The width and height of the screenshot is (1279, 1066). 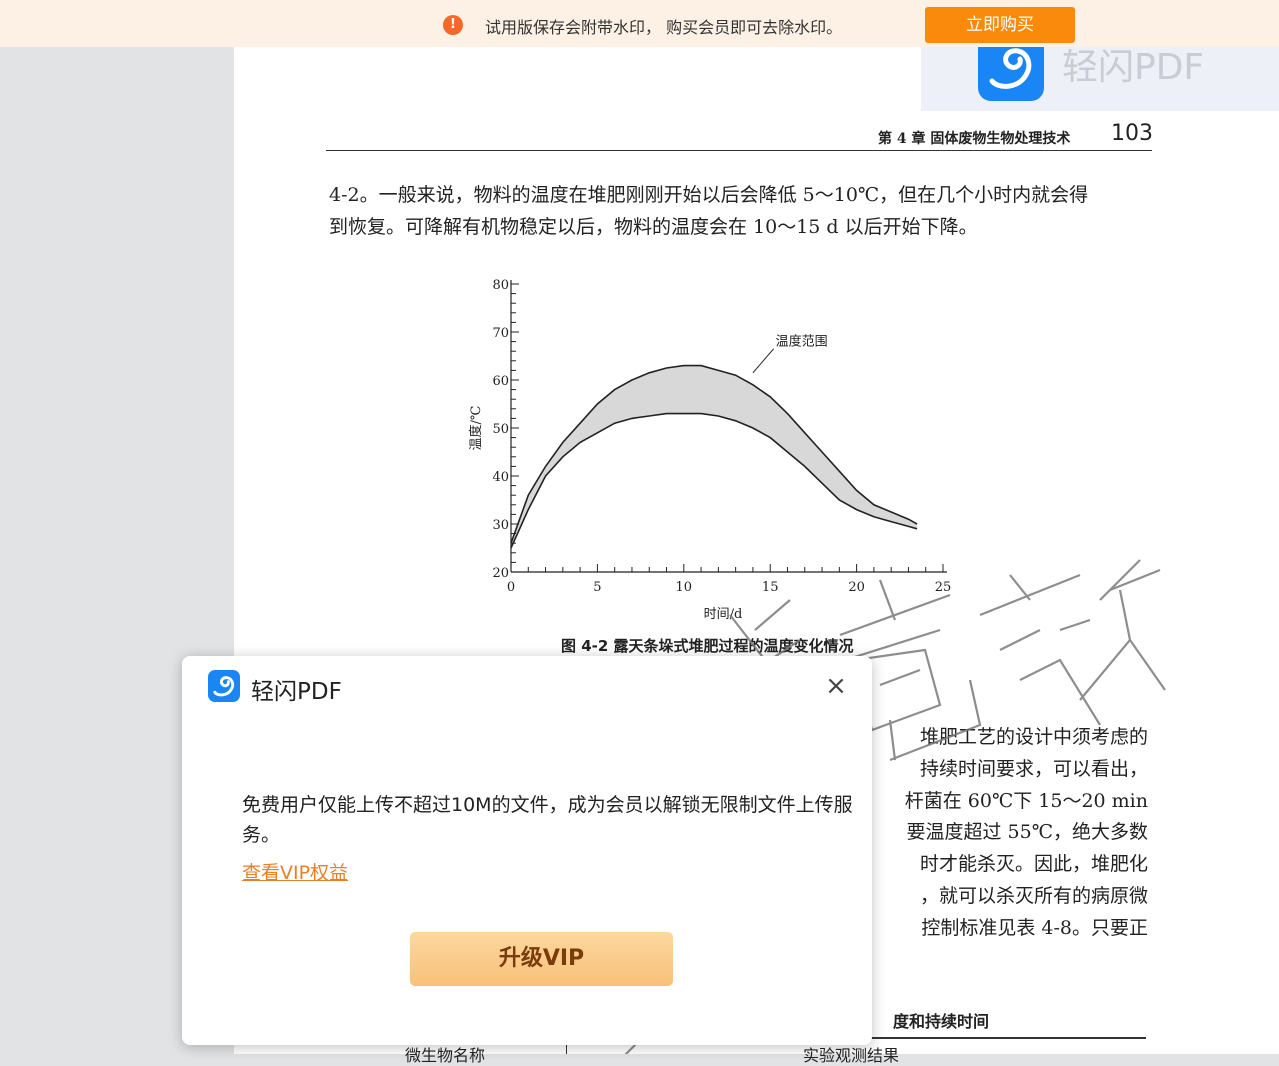 What do you see at coordinates (723, 614) in the screenshot?
I see `x-axis-label: 时间/d` at bounding box center [723, 614].